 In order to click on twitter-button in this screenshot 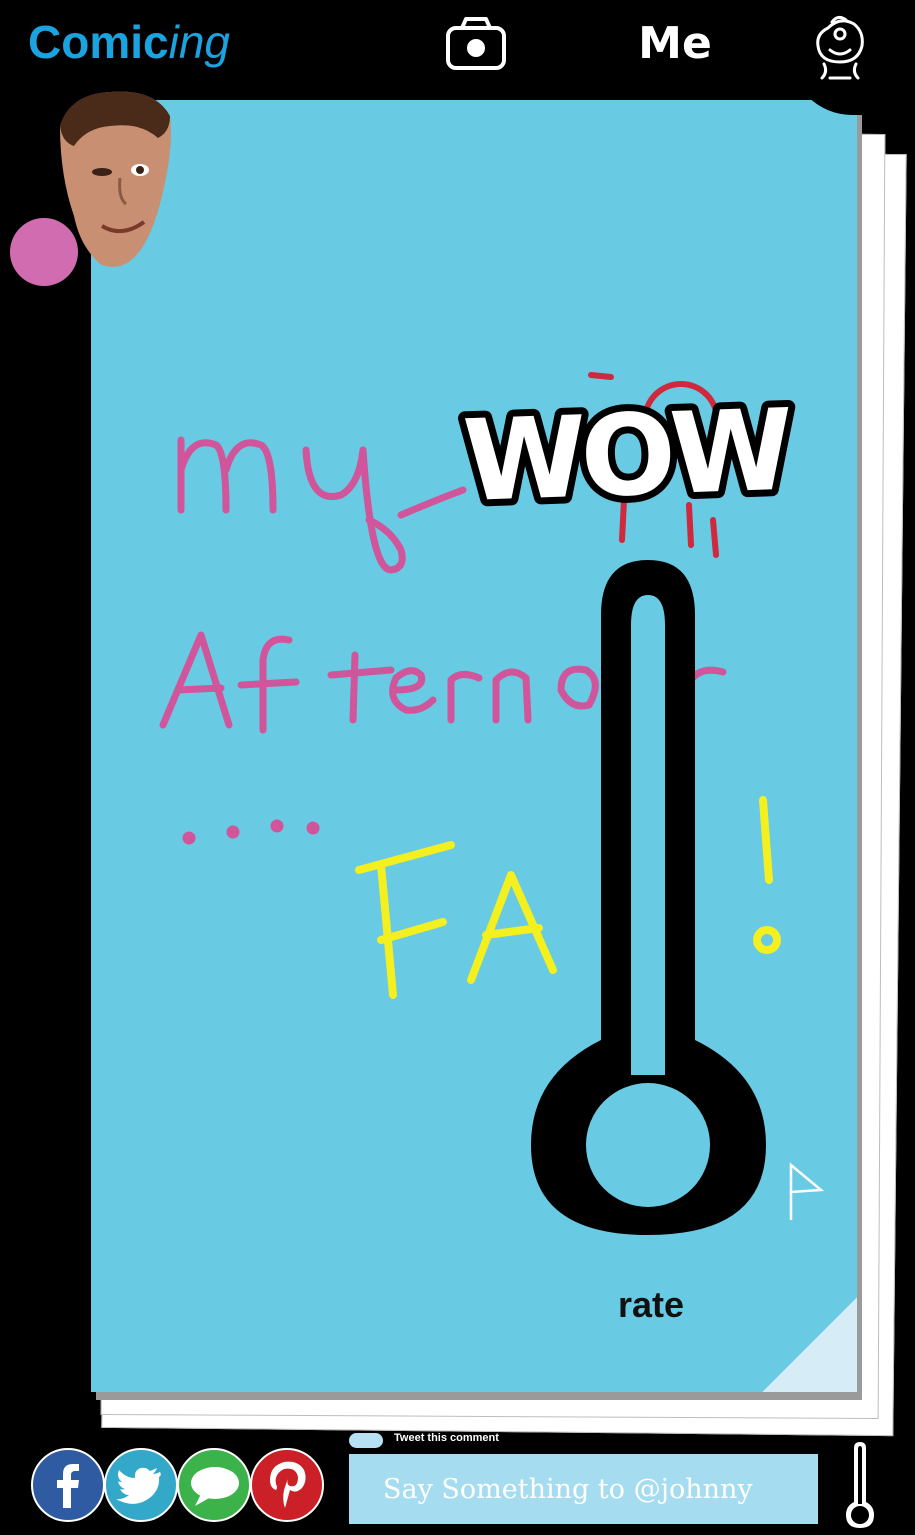, I will do `click(141, 1485)`.